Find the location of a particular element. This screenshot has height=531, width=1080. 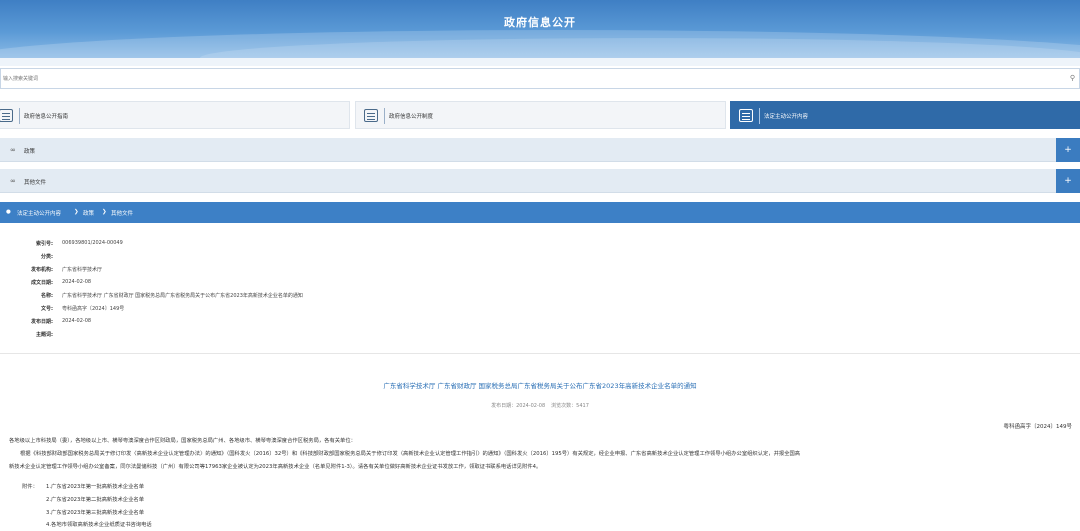

meta-key: 文号: is located at coordinates (47, 309).